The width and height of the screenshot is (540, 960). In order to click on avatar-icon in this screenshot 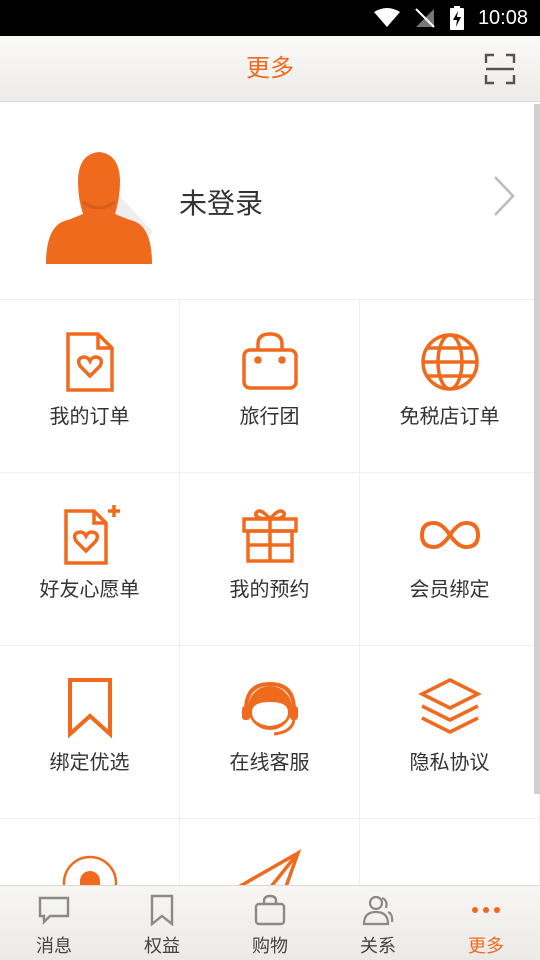, I will do `click(99, 208)`.